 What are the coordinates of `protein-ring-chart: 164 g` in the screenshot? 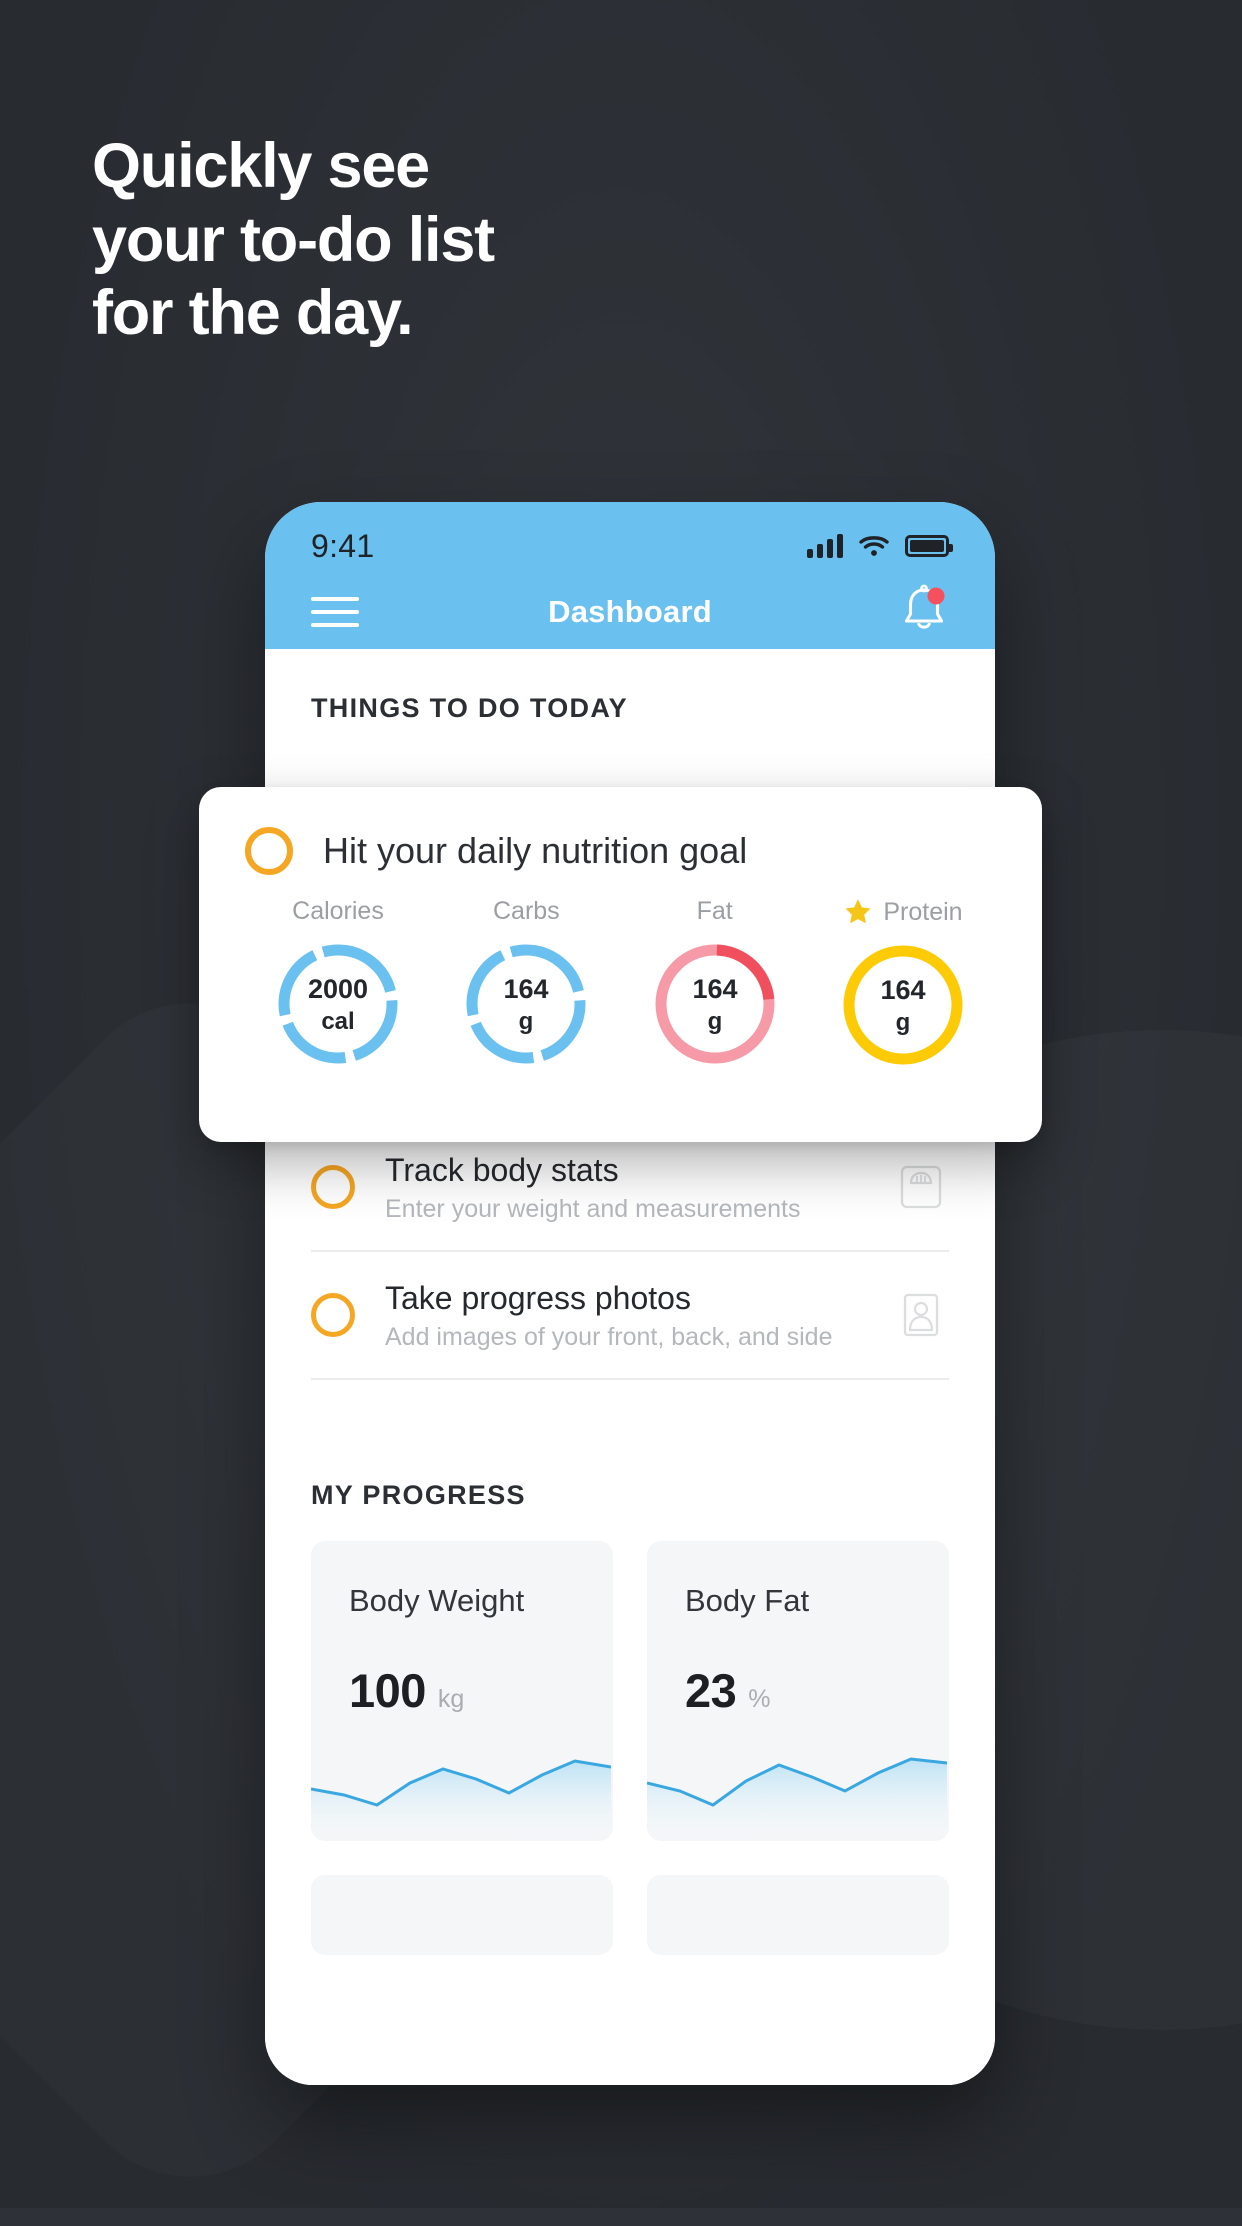 It's located at (903, 1005).